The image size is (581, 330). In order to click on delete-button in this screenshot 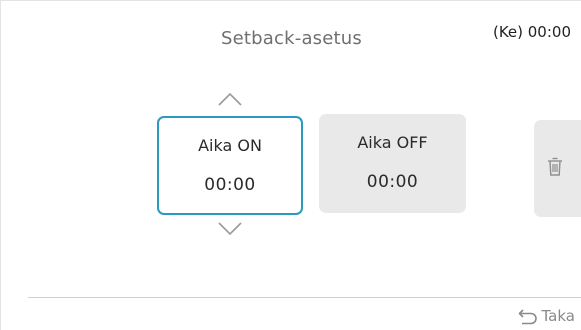, I will do `click(557, 168)`.